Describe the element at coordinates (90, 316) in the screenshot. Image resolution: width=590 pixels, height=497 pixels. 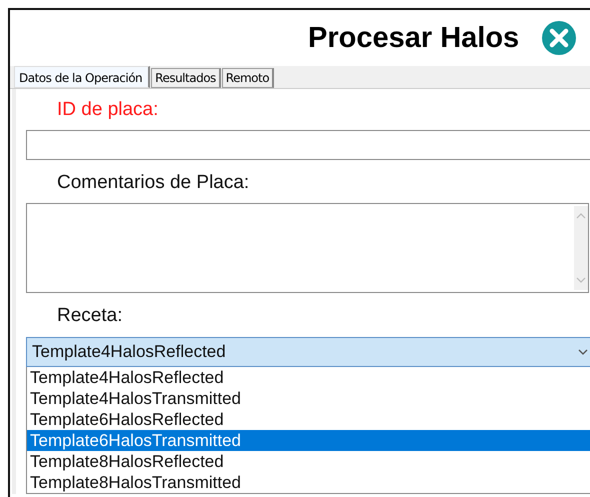
I see `field-label: Receta:` at that location.